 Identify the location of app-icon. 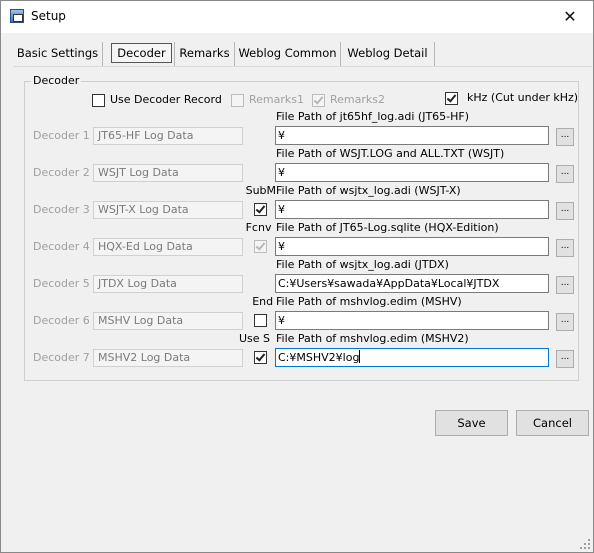
(17, 16).